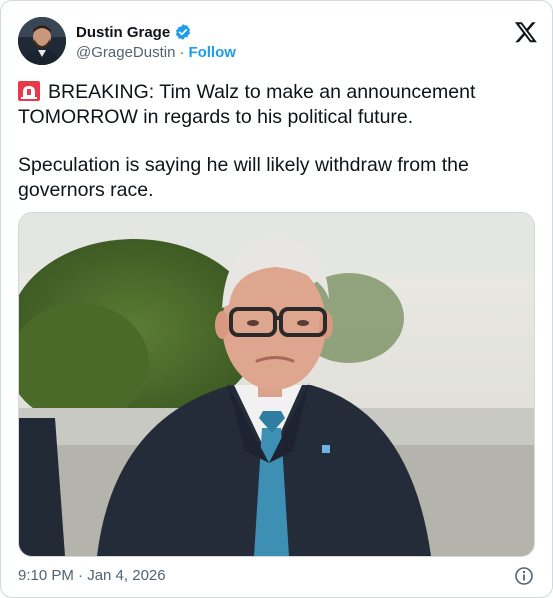 The image size is (553, 598). I want to click on name-row: Dustin Grage, so click(134, 32).